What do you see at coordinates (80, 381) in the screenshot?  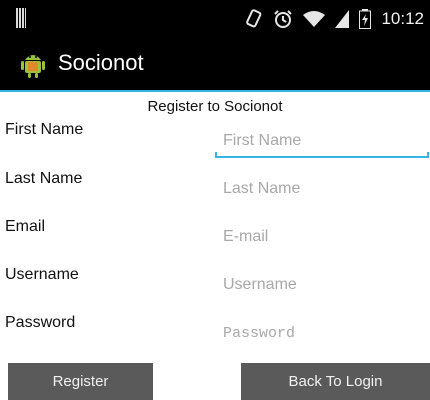 I see `register-button: Register` at bounding box center [80, 381].